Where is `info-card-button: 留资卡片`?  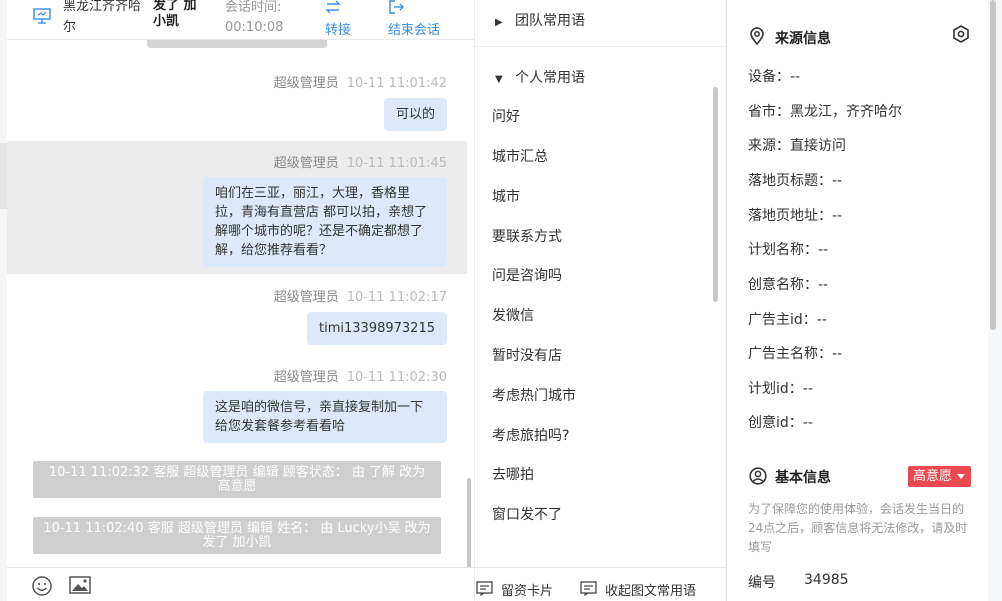 info-card-button: 留资卡片 is located at coordinates (515, 589).